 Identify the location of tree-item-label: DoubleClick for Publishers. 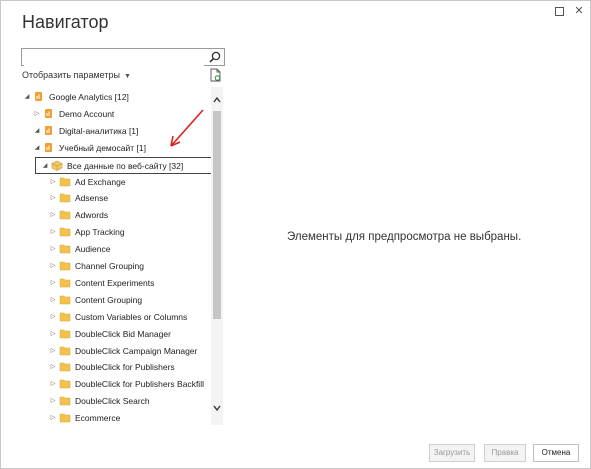
(125, 367).